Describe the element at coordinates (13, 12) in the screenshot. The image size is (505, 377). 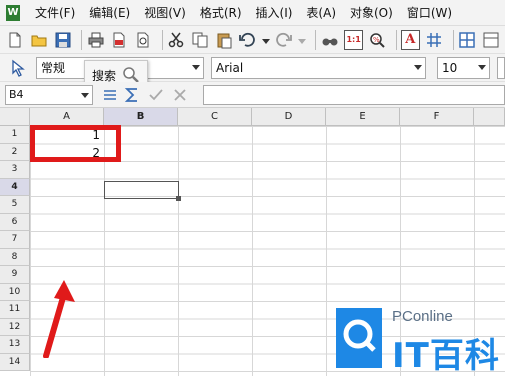
I see `app-logo-icon: W` at that location.